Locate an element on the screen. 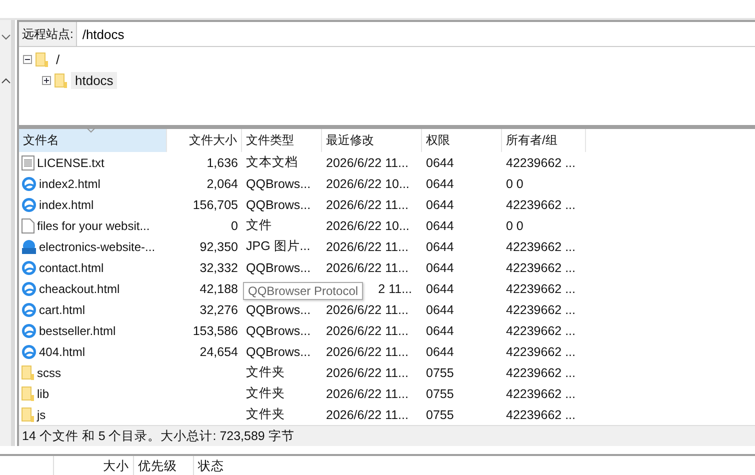  expand-icon is located at coordinates (46, 80).